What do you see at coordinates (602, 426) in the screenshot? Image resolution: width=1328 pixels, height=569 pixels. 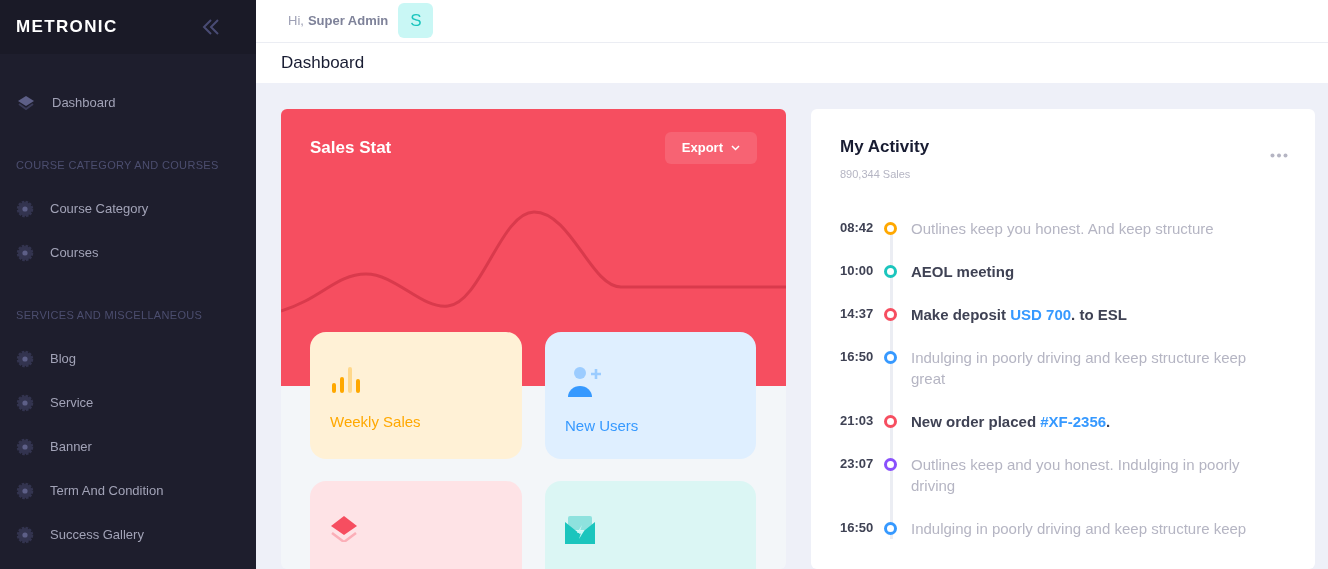 I see `tile-label: New Users` at bounding box center [602, 426].